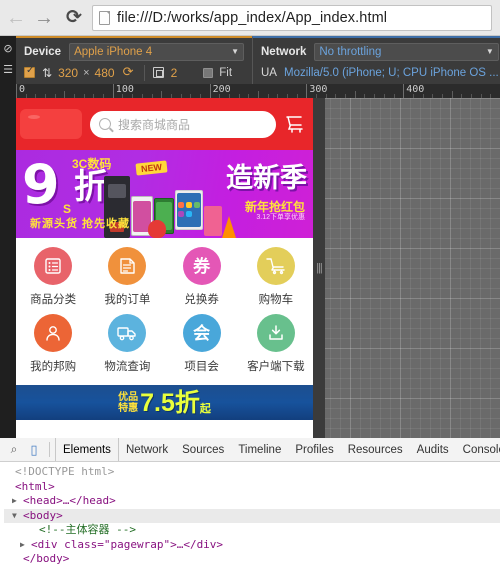 The width and height of the screenshot is (500, 566). Describe the element at coordinates (34, 450) in the screenshot. I see `device-toolbar-icon: ▯` at that location.